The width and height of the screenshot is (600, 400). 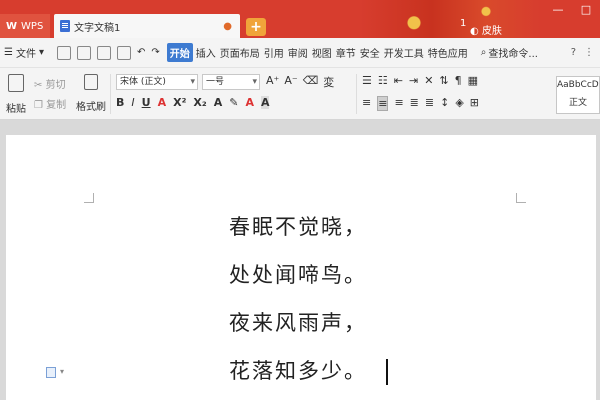 What do you see at coordinates (398, 103) in the screenshot?
I see `align-right-icon: ≡` at bounding box center [398, 103].